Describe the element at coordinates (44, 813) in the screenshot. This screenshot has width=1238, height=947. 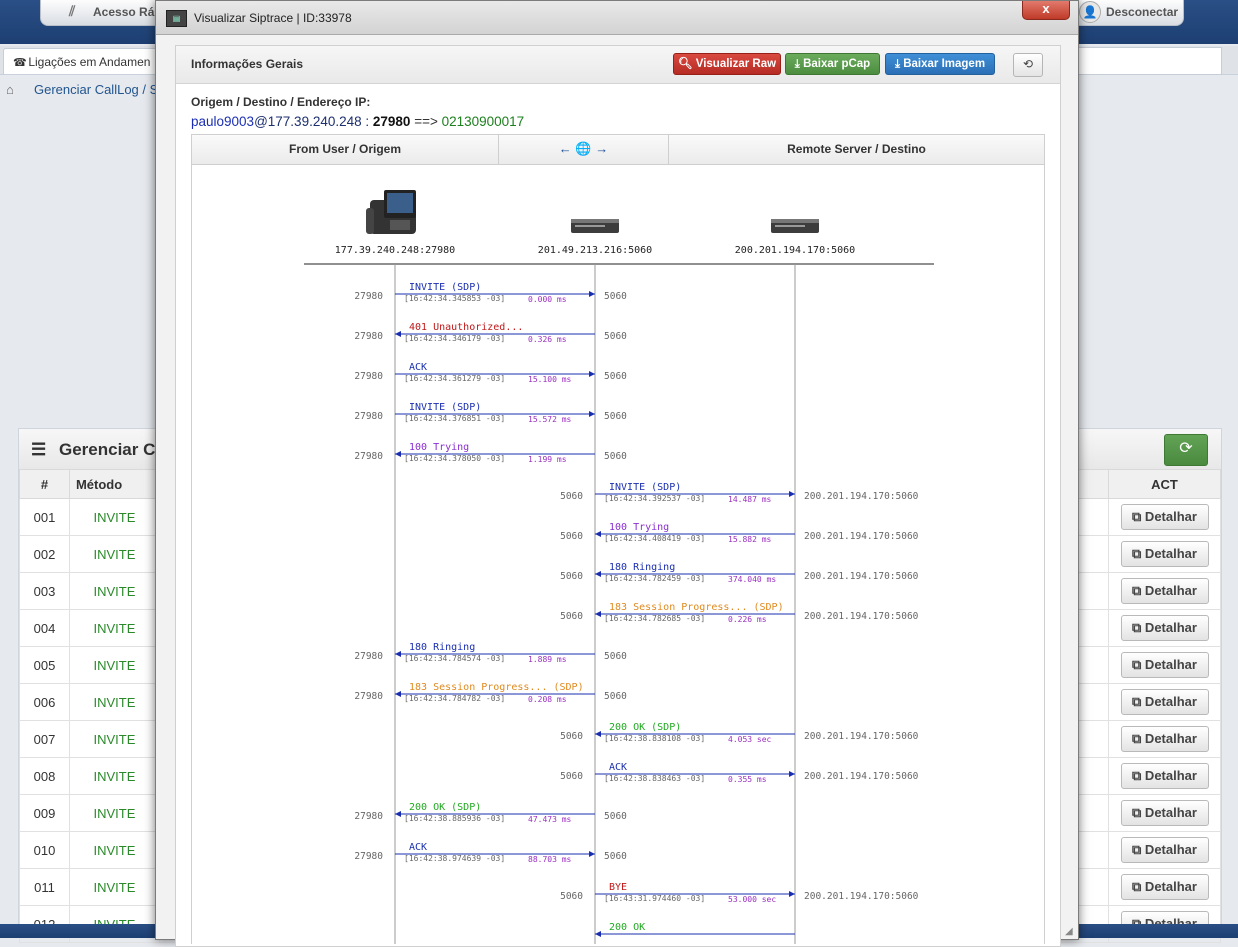
I see `row-number: 009` at that location.